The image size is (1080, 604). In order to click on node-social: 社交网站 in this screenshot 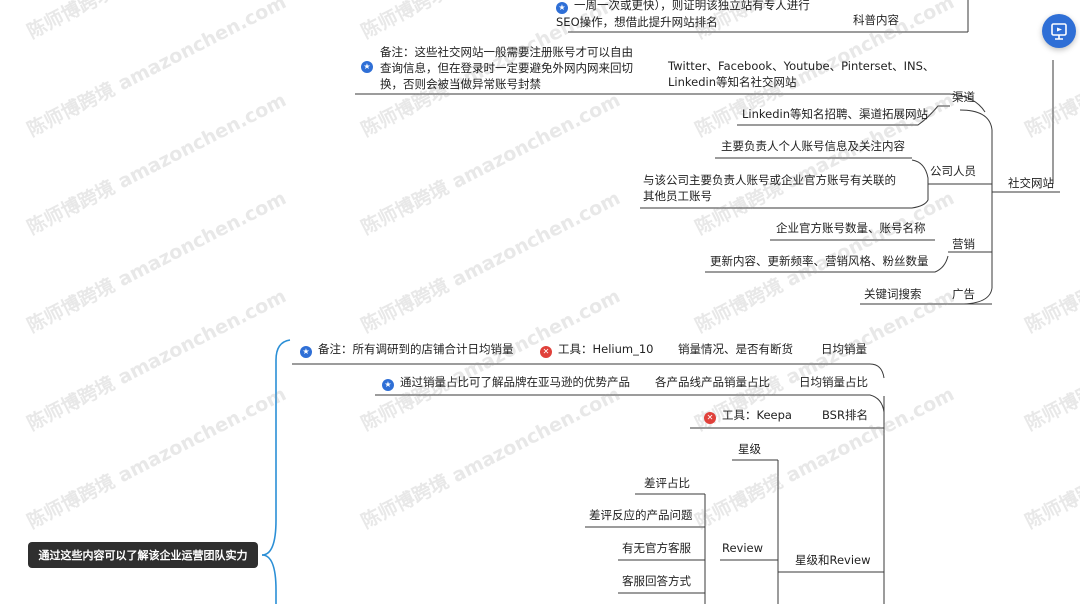, I will do `click(1031, 183)`.